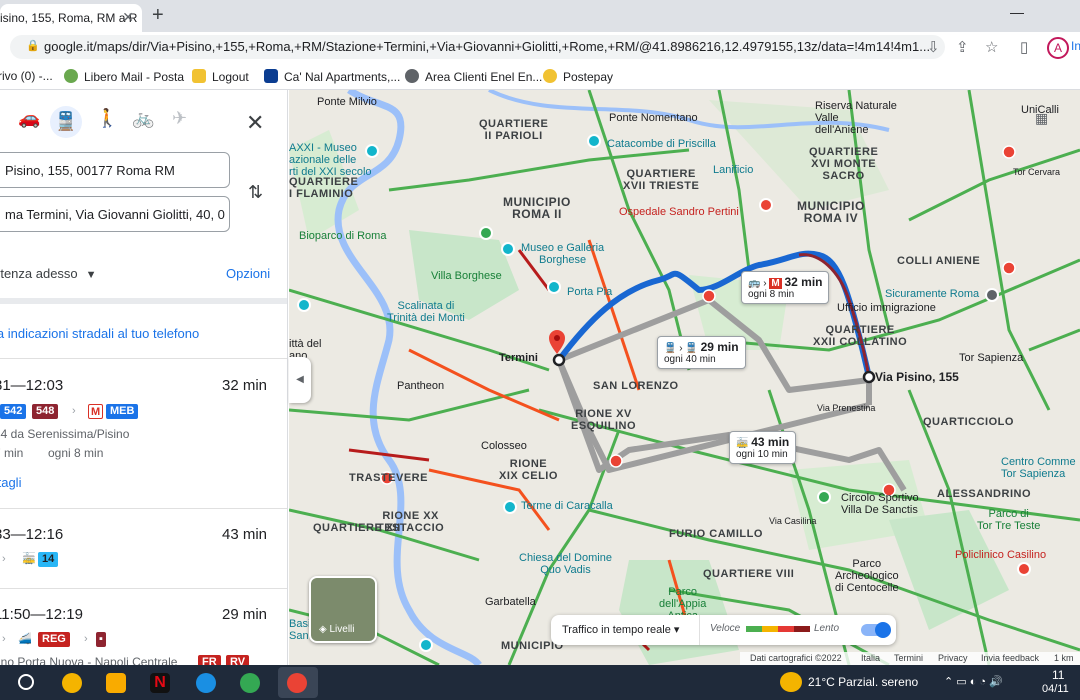 Image resolution: width=1080 pixels, height=700 pixels. I want to click on bookmark-star-icon: ☆, so click(991, 47).